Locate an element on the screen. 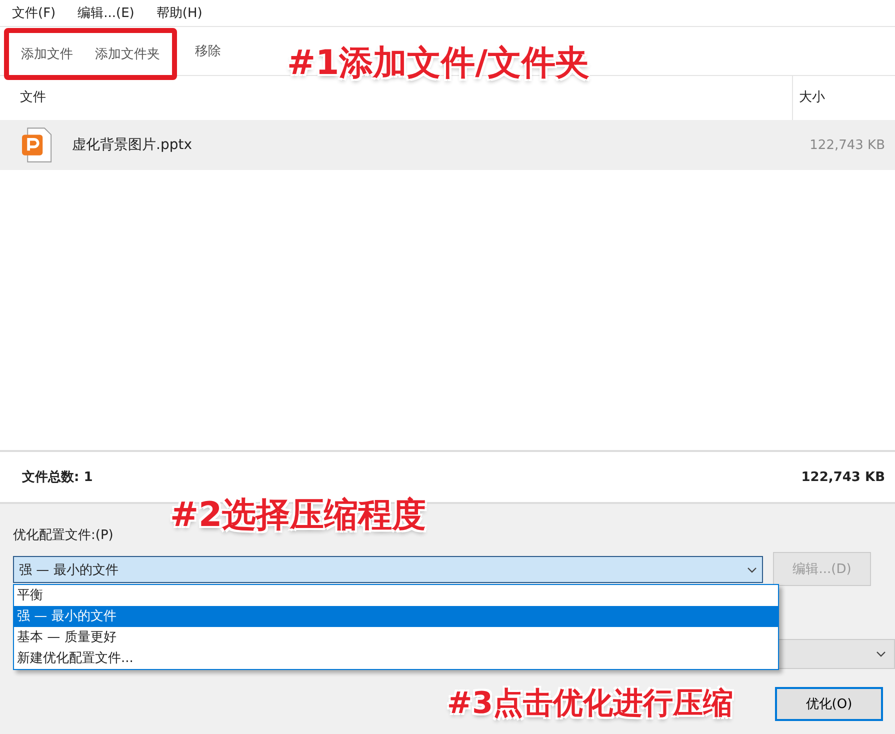  profile-label: 优化配置文件:(P) is located at coordinates (63, 535).